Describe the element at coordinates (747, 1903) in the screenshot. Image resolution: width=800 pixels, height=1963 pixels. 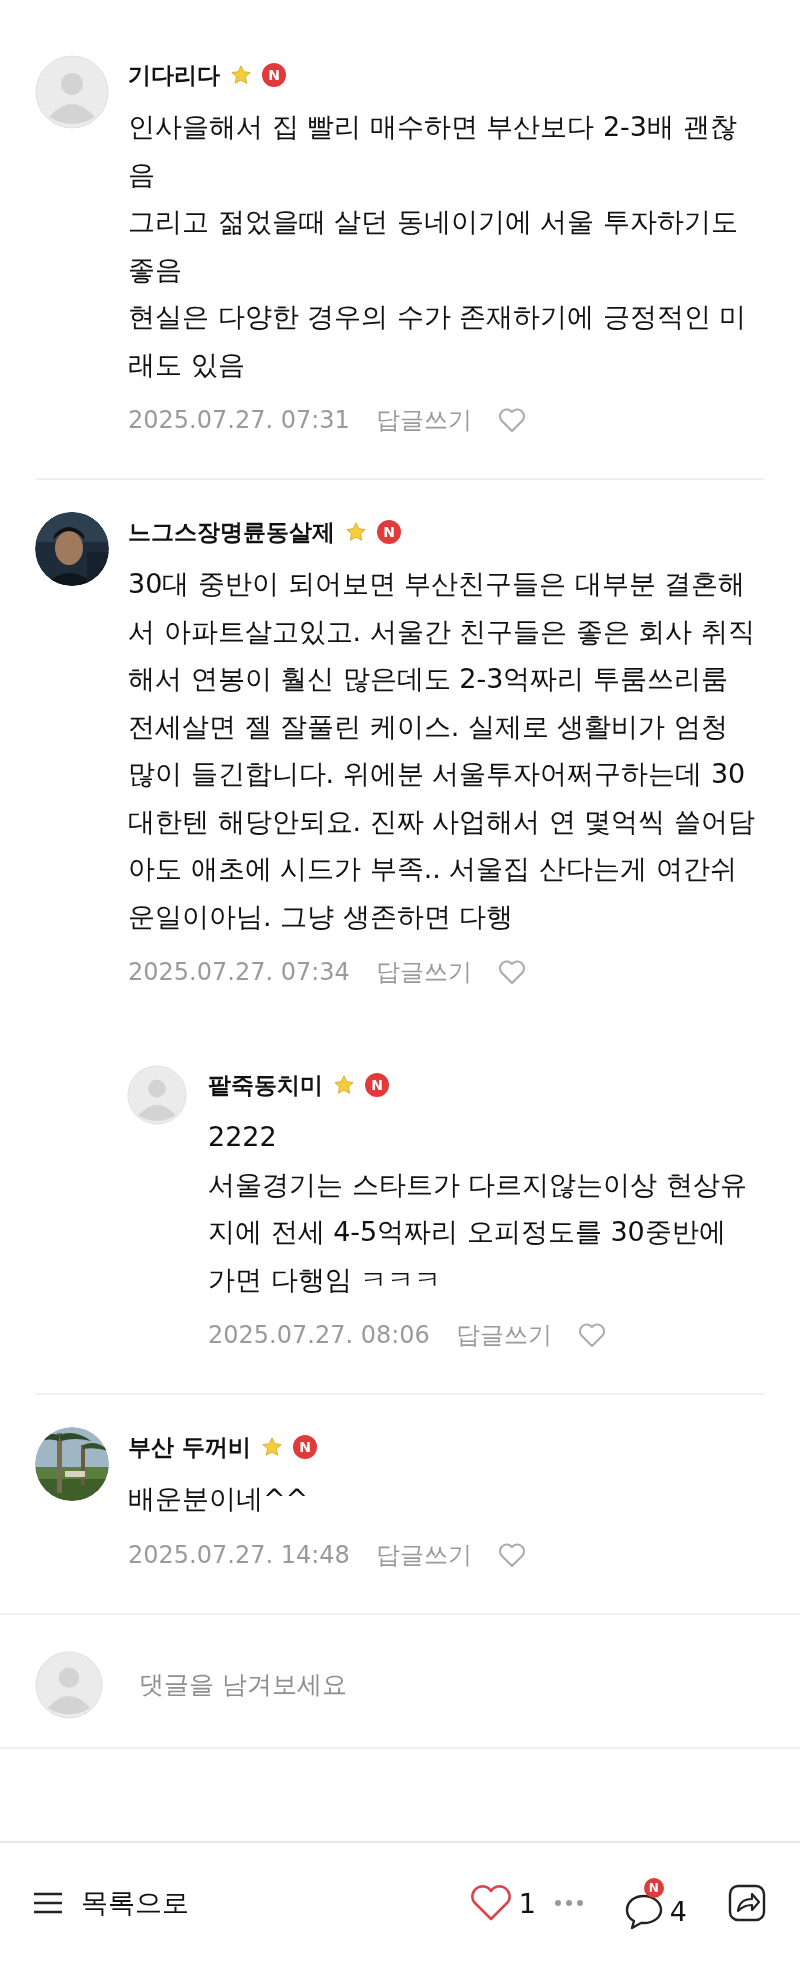
I see `share-icon` at that location.